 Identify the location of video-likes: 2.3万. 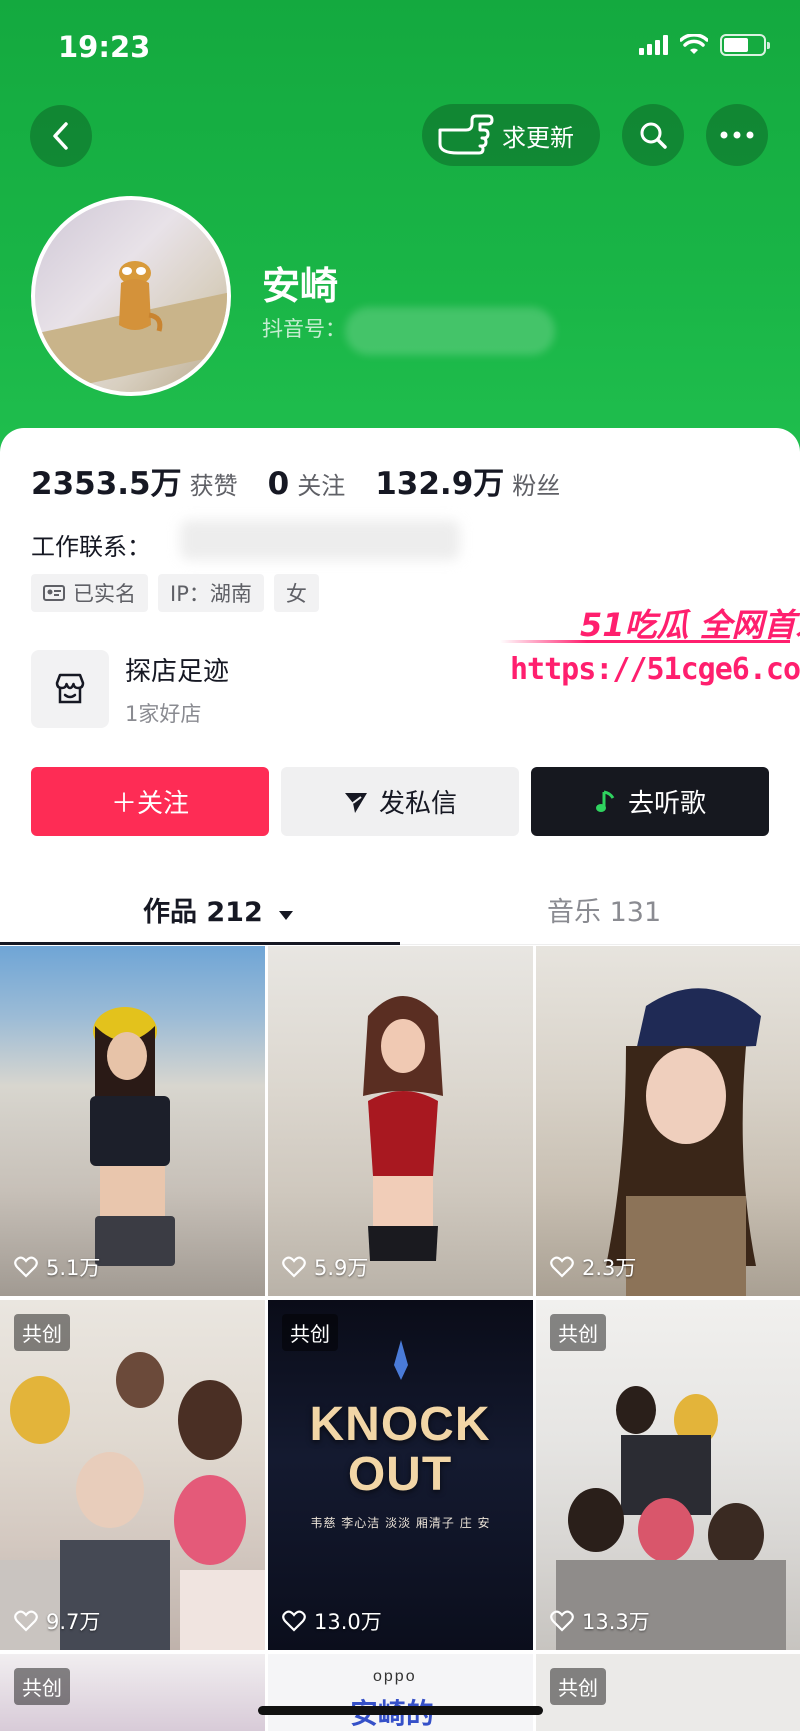
(593, 1267).